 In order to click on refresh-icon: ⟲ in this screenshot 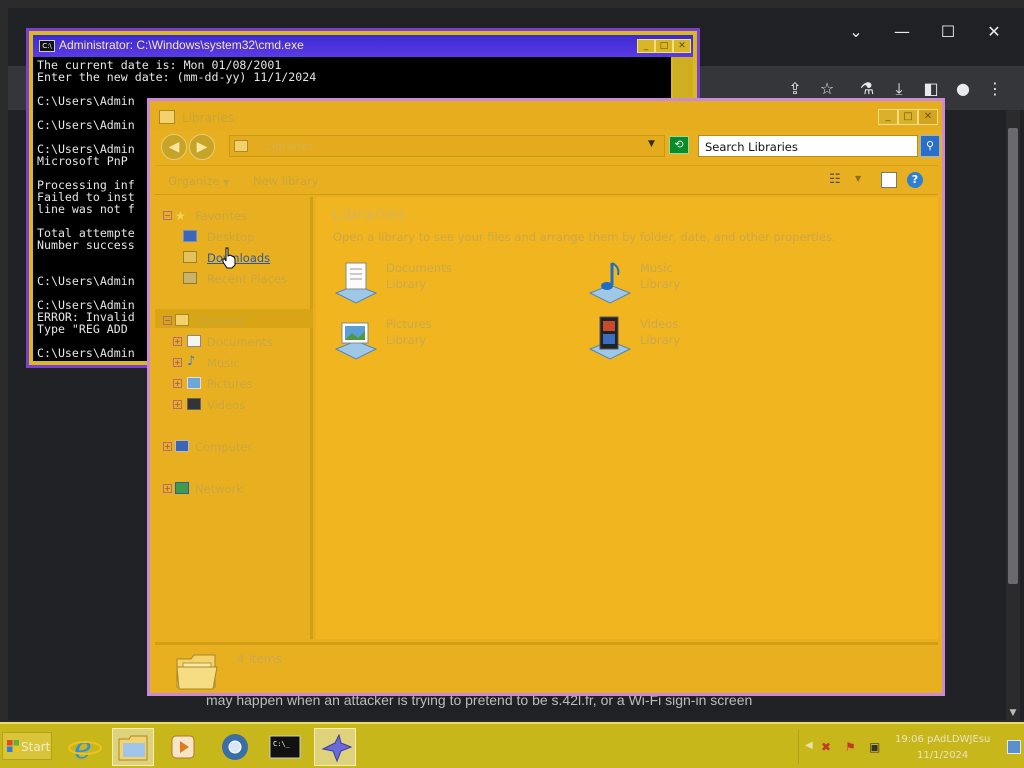, I will do `click(679, 145)`.